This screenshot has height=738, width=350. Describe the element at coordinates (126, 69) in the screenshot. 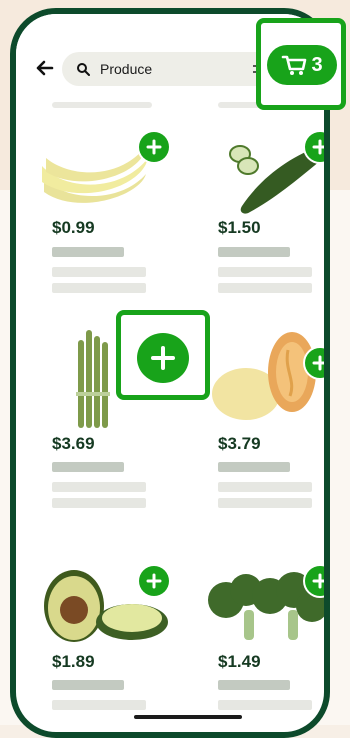

I see `search-query: Produce` at that location.